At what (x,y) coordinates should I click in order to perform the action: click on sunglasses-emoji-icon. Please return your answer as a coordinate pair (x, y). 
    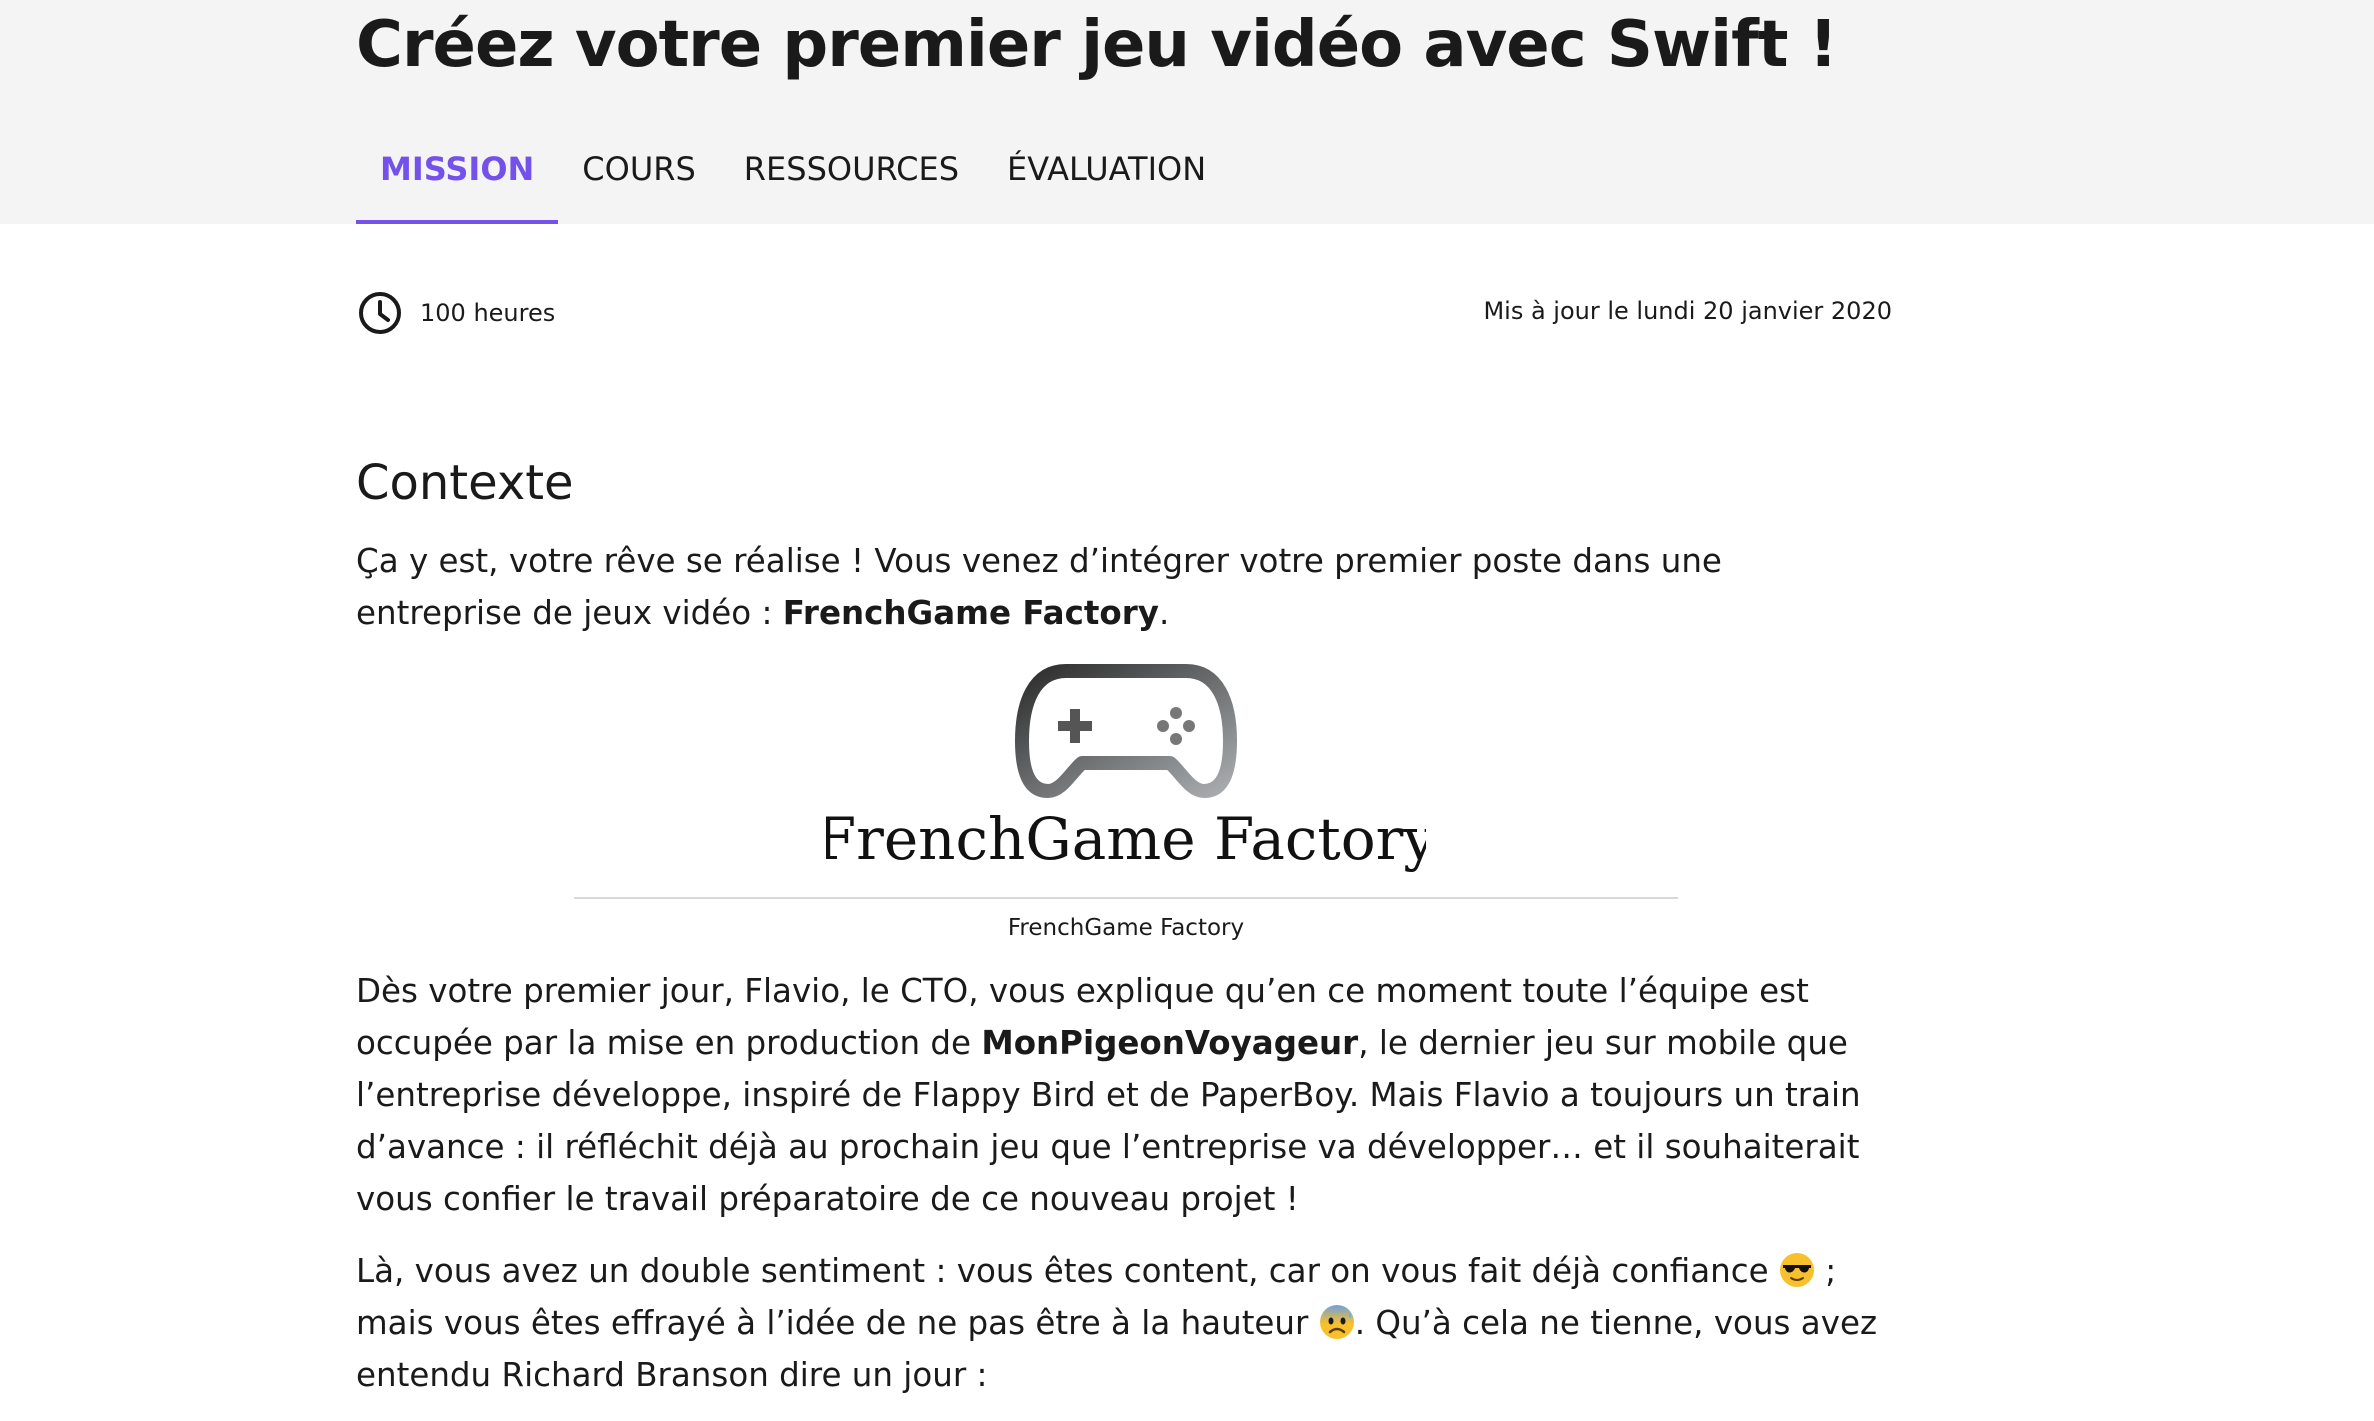
    Looking at the image, I should click on (1796, 1270).